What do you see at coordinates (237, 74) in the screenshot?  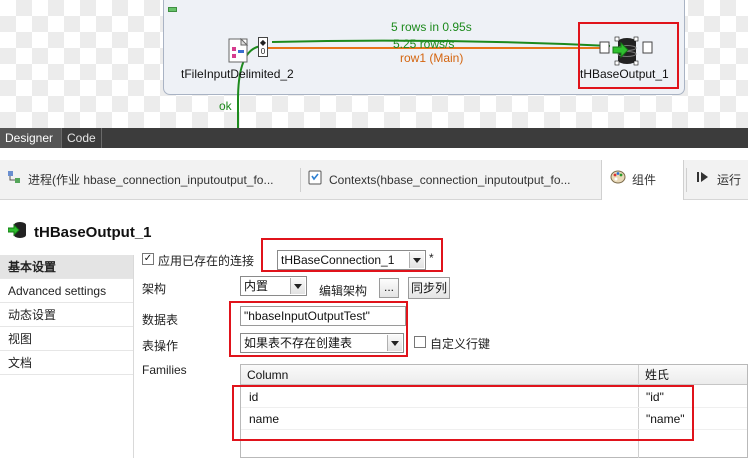 I see `file-input-node-label: tFileInputDelimited_2` at bounding box center [237, 74].